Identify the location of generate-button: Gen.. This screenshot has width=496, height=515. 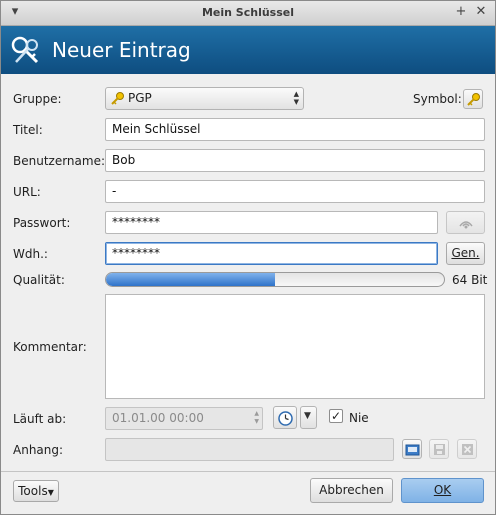
(465, 253).